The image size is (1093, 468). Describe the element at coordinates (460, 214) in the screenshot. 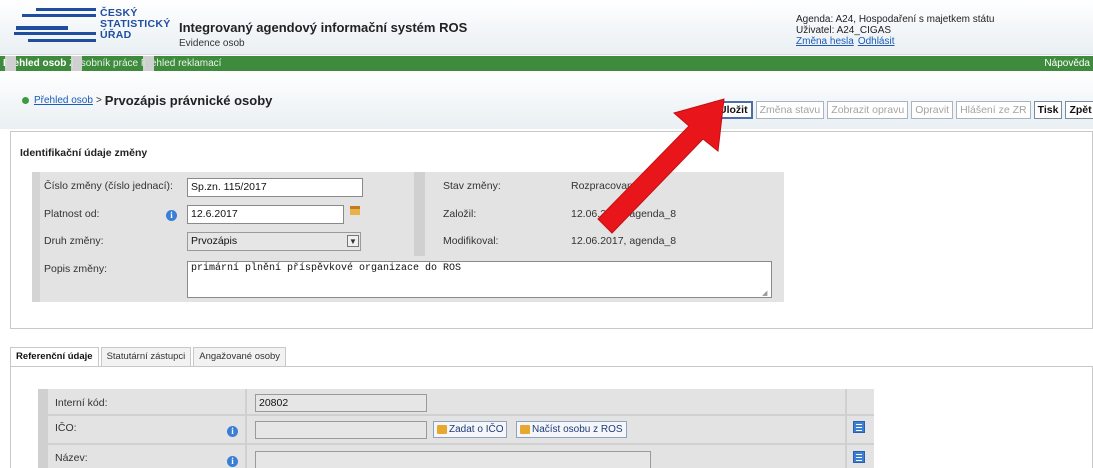

I see `zalozil-label: Založil:` at that location.